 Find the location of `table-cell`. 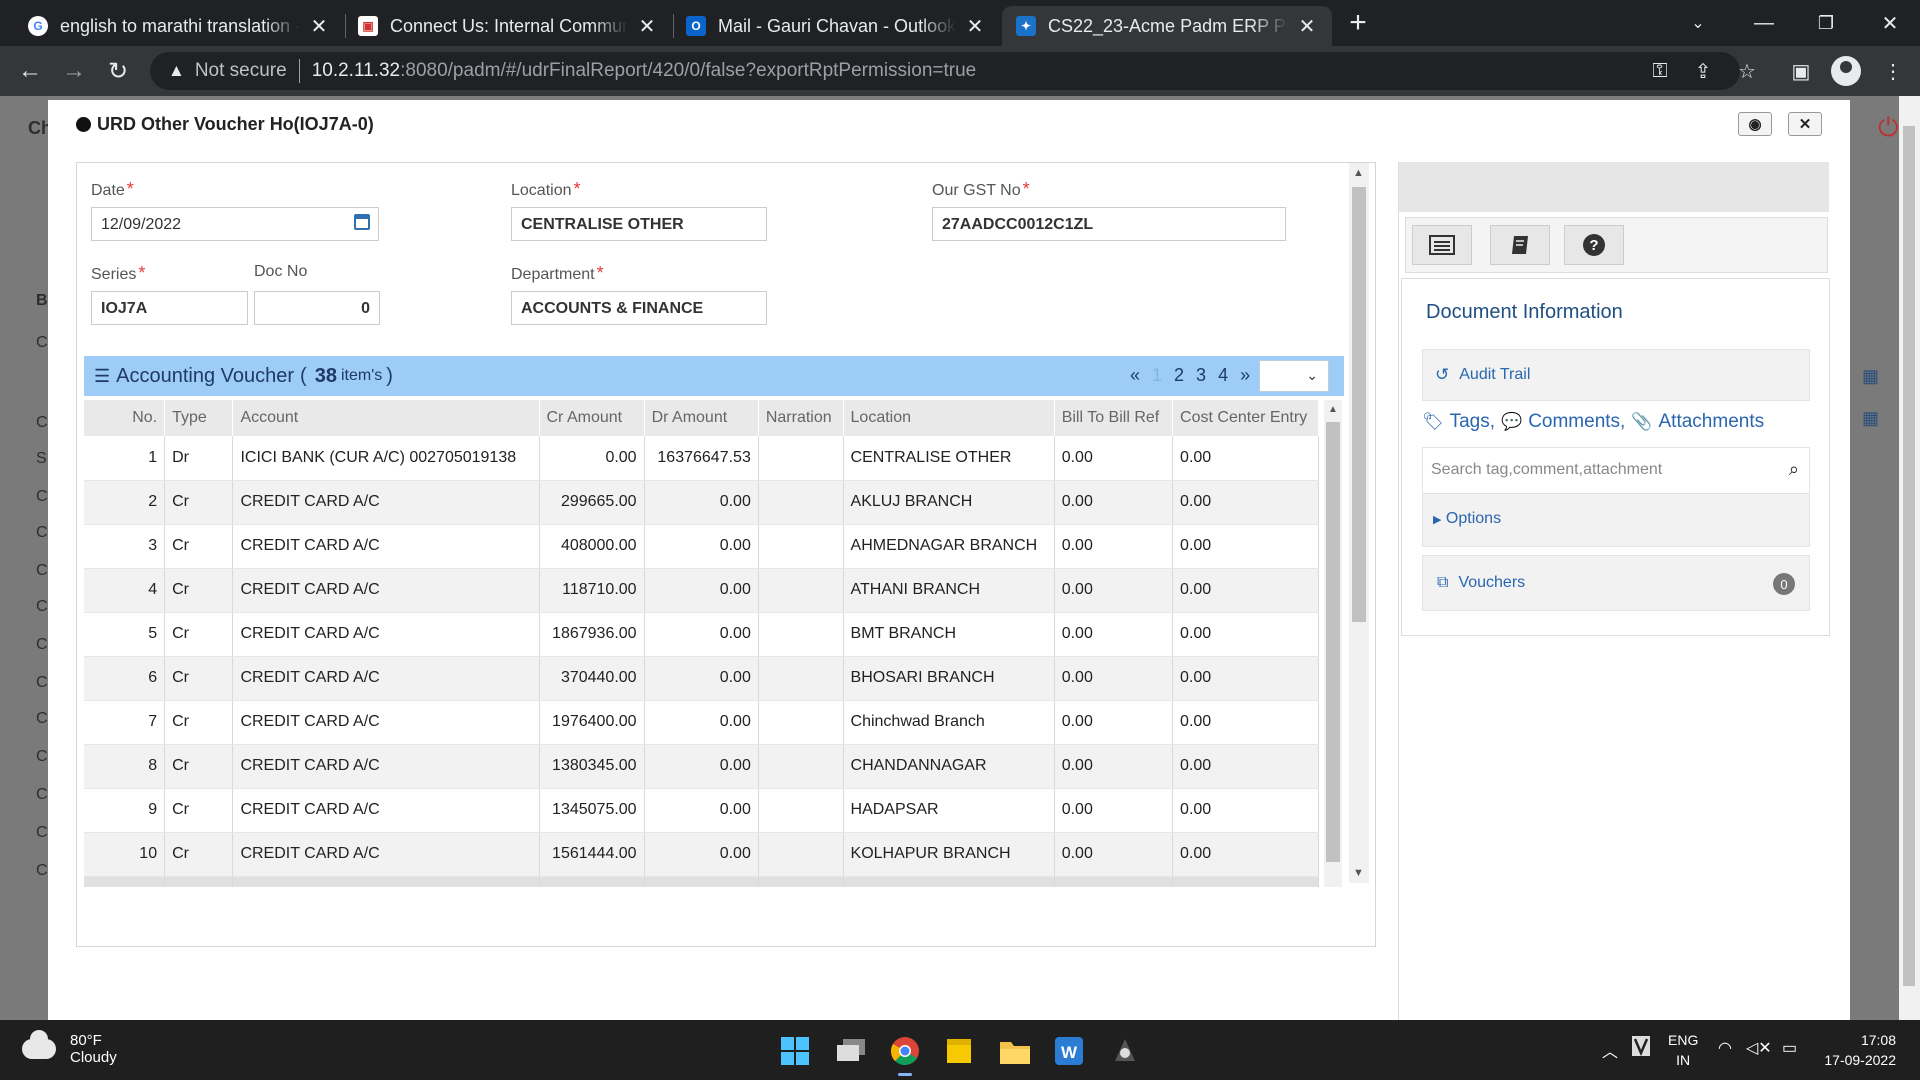

table-cell is located at coordinates (125, 881).